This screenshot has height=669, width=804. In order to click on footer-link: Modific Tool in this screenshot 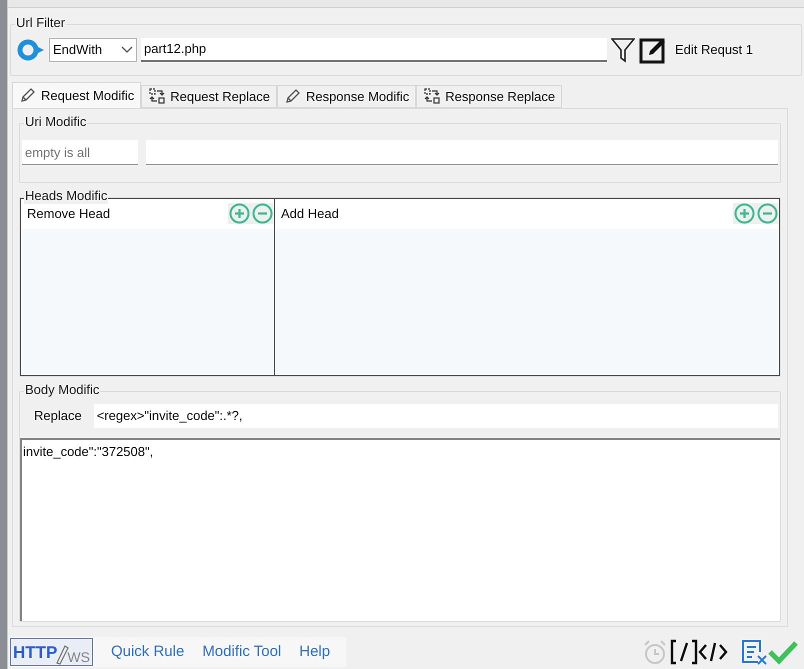, I will do `click(242, 652)`.